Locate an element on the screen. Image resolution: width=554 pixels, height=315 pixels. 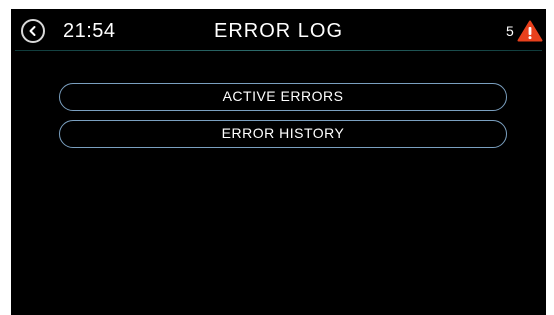
error-history-button: ERROR HISTORY is located at coordinates (283, 134).